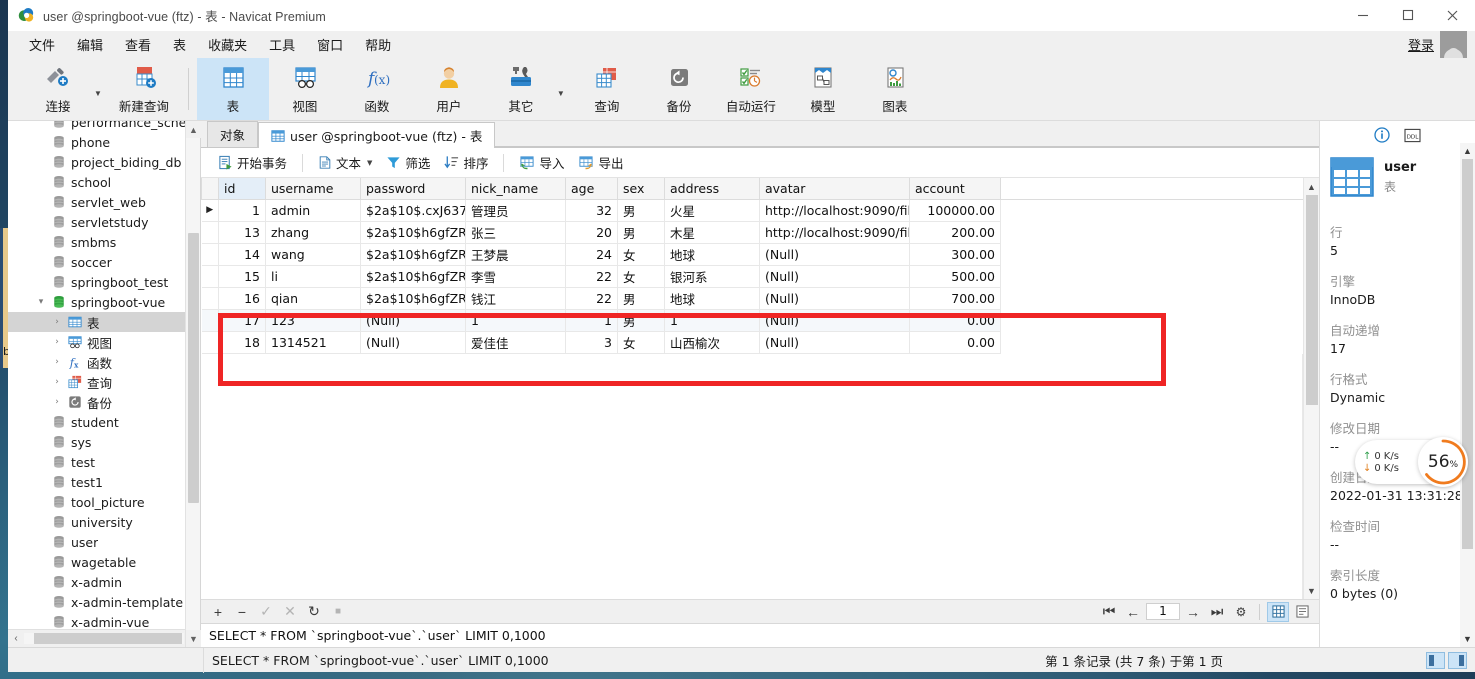 The height and width of the screenshot is (679, 1475). I want to click on close-button, so click(1452, 15).